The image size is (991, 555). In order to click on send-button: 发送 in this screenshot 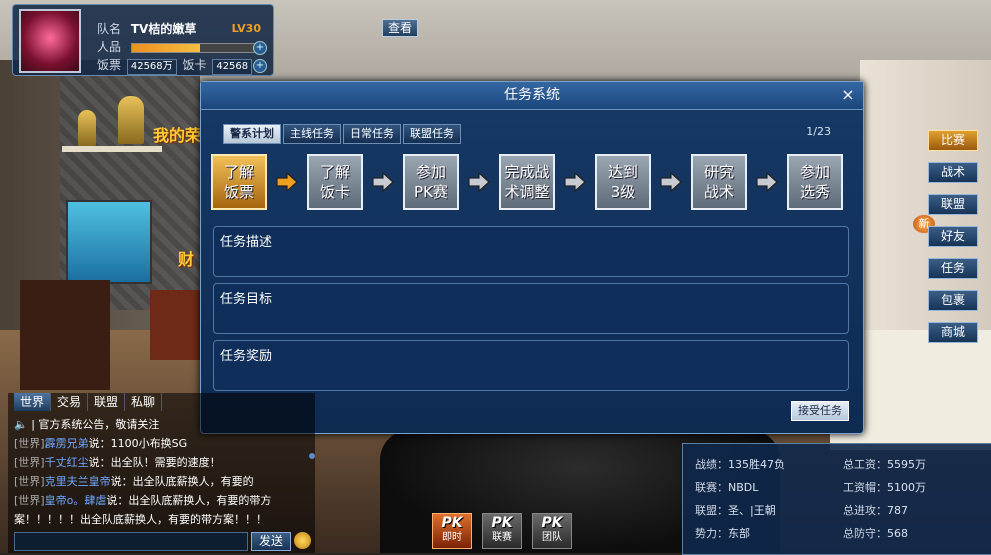, I will do `click(271, 541)`.